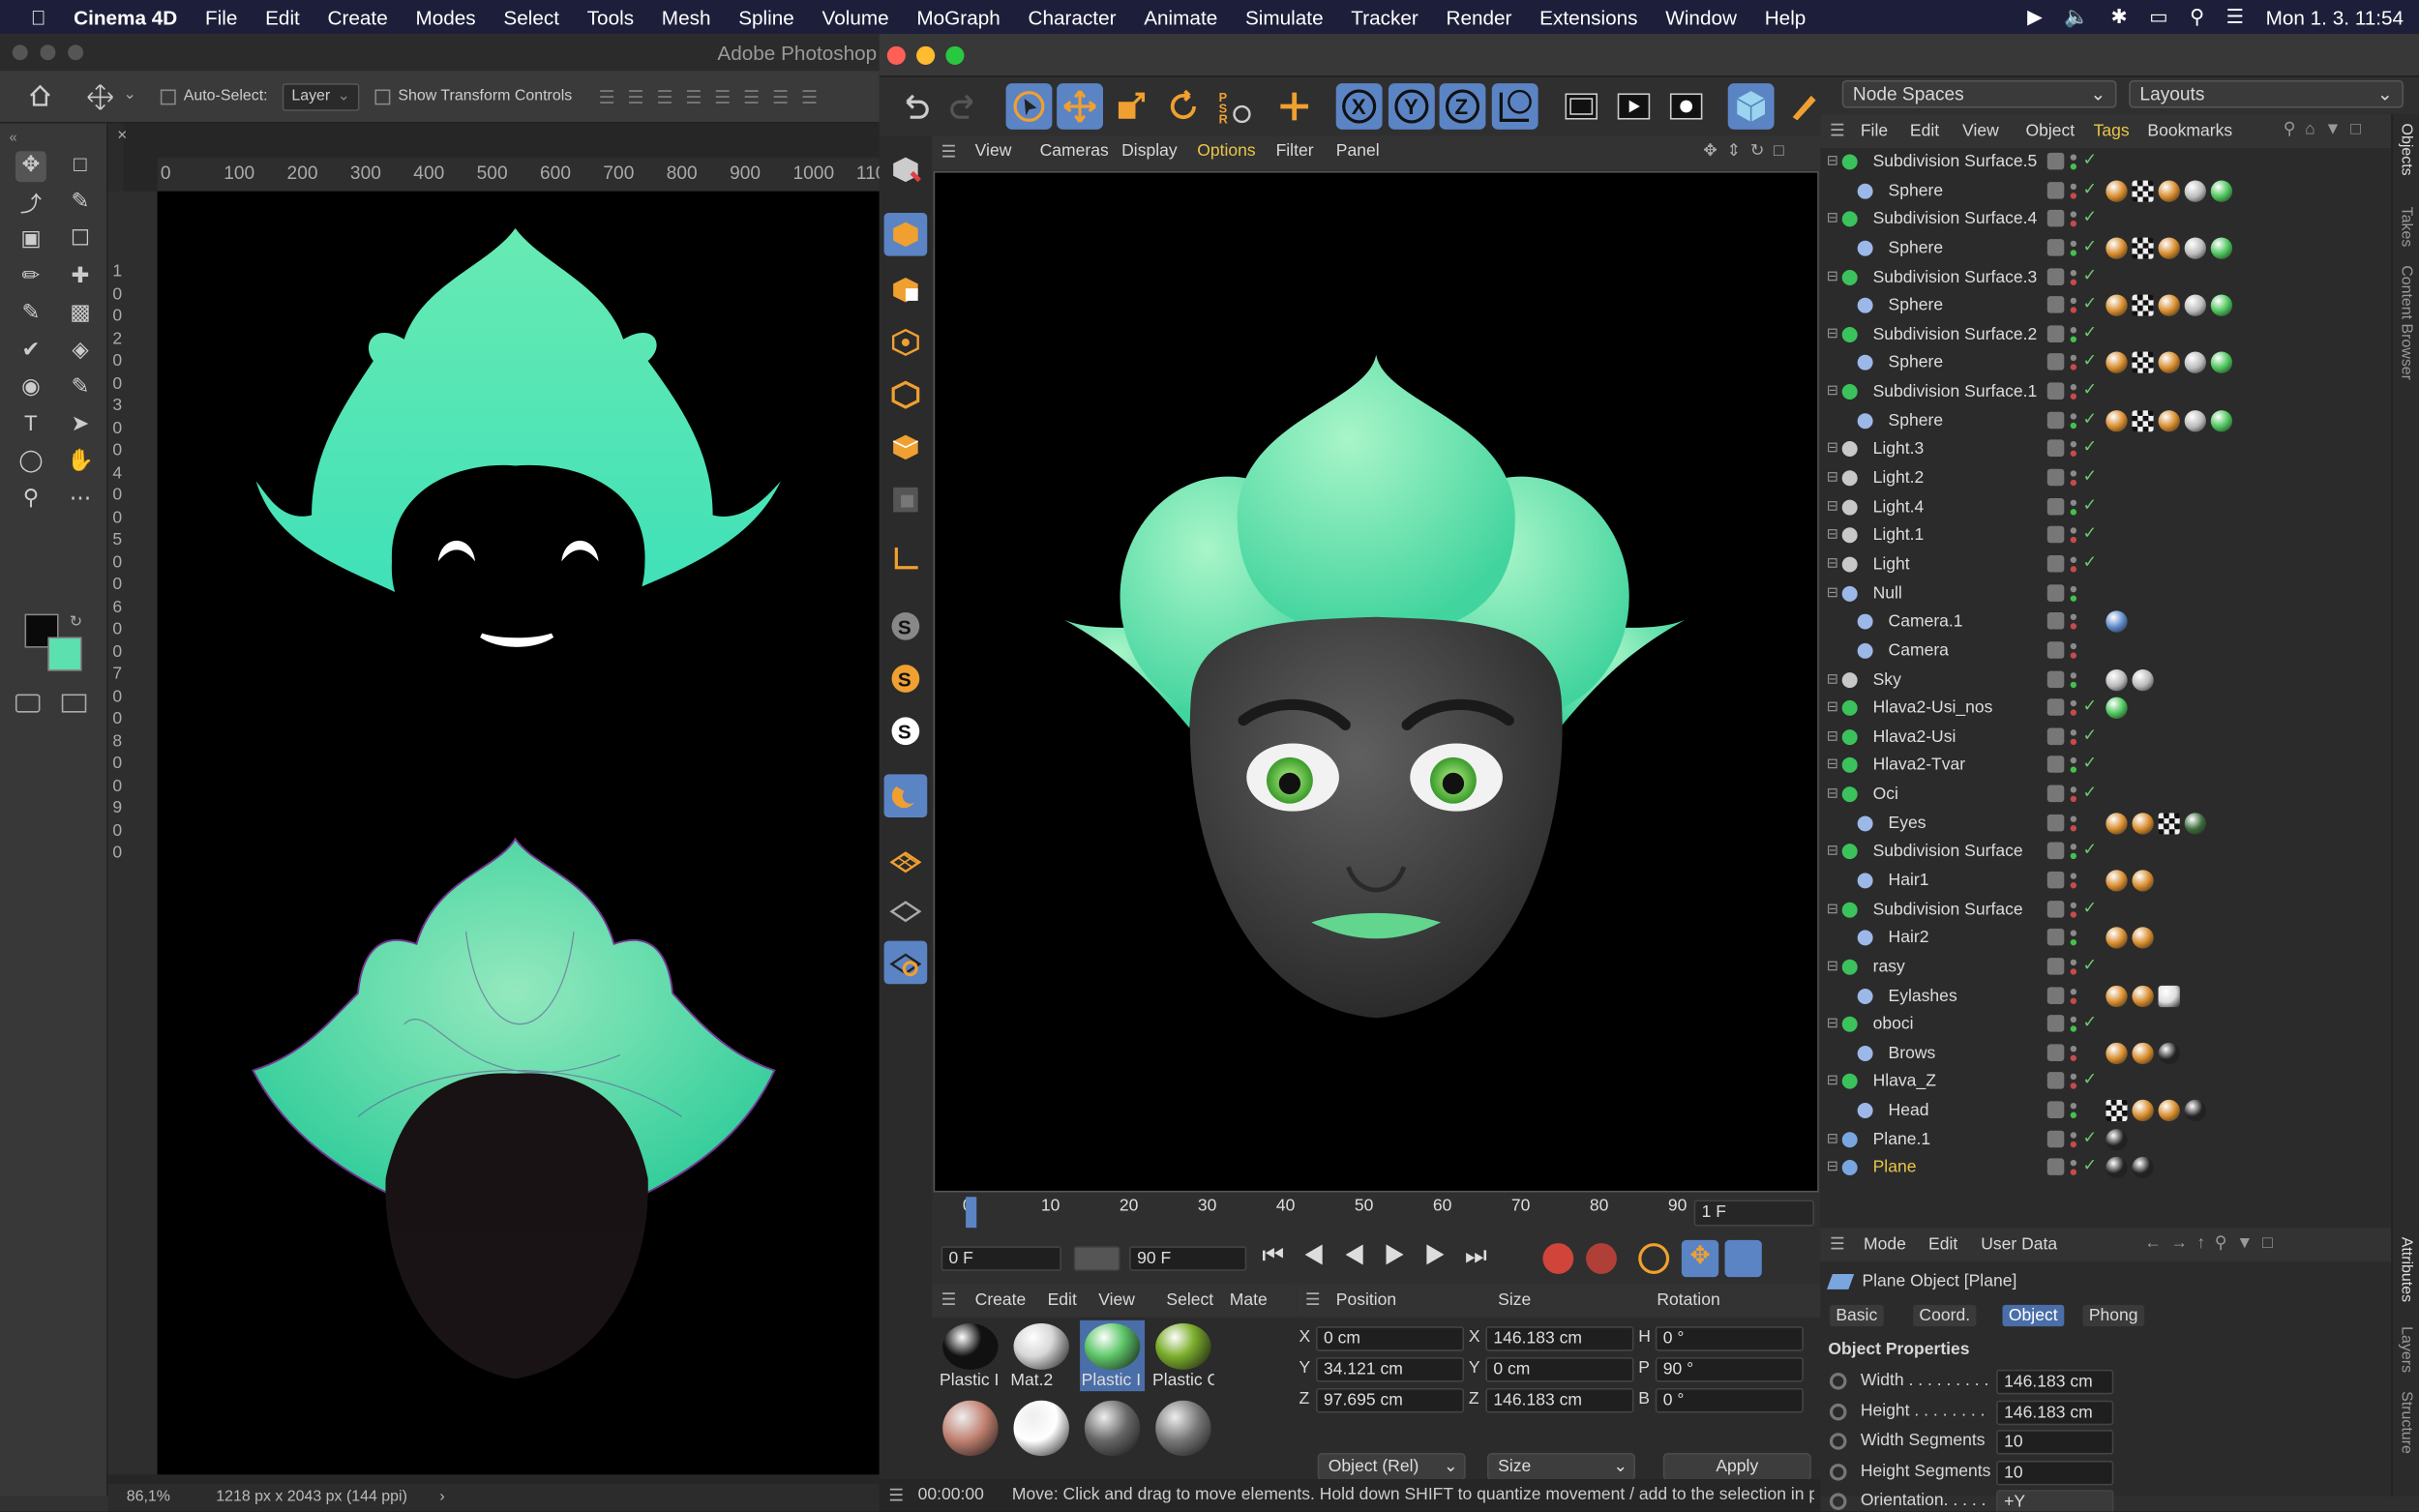 This screenshot has height=1512, width=2419. What do you see at coordinates (1634, 106) in the screenshot?
I see `render-picture-viewer-icon` at bounding box center [1634, 106].